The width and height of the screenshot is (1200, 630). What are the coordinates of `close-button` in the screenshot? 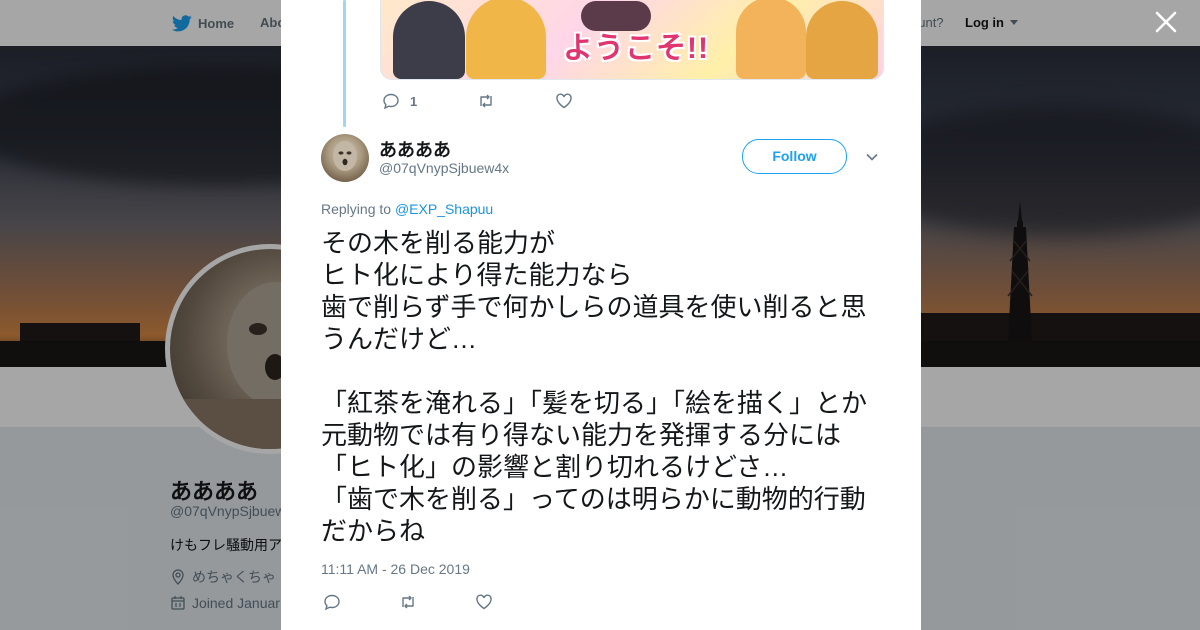 It's located at (1166, 24).